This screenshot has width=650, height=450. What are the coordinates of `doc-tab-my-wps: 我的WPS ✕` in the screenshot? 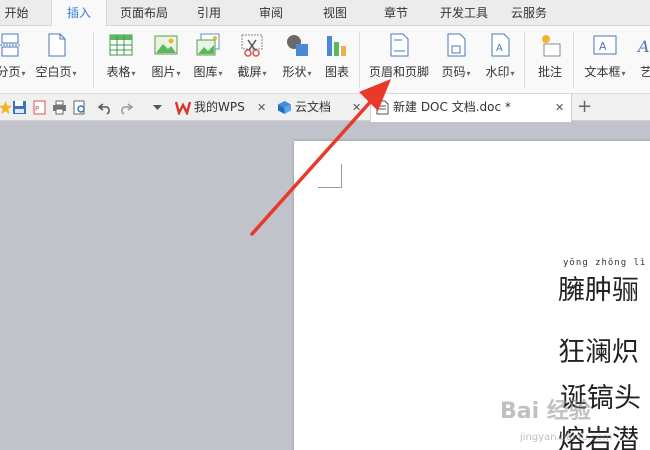 It's located at (221, 107).